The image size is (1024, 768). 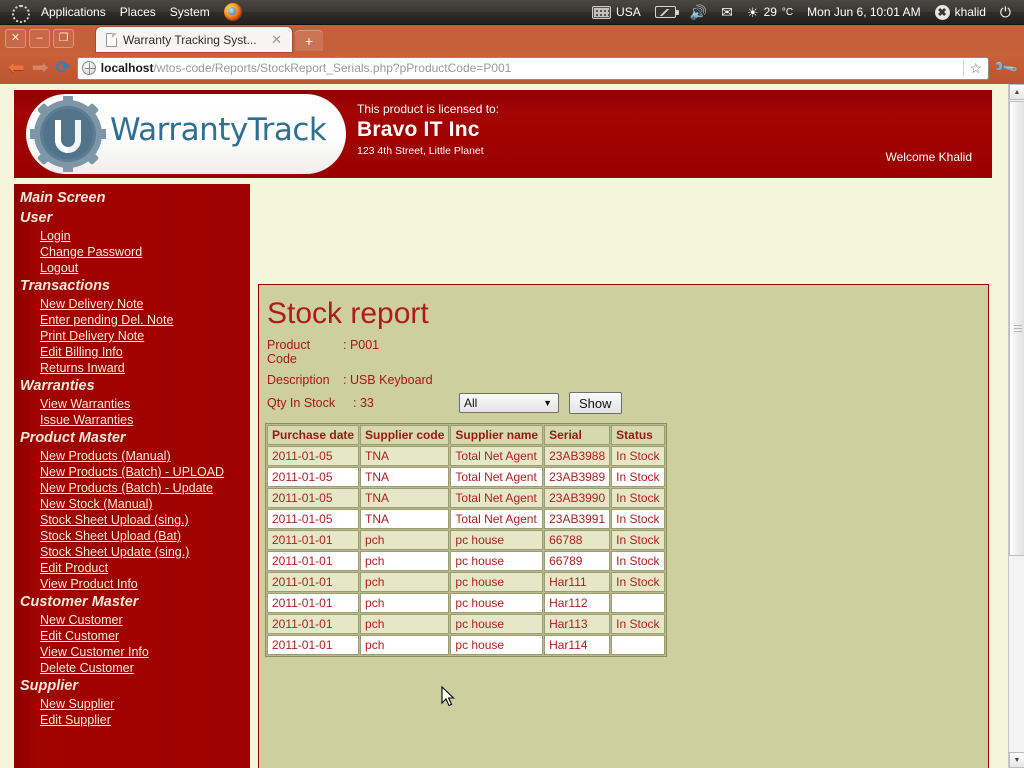 I want to click on window-minimize-button: –, so click(x=39, y=38).